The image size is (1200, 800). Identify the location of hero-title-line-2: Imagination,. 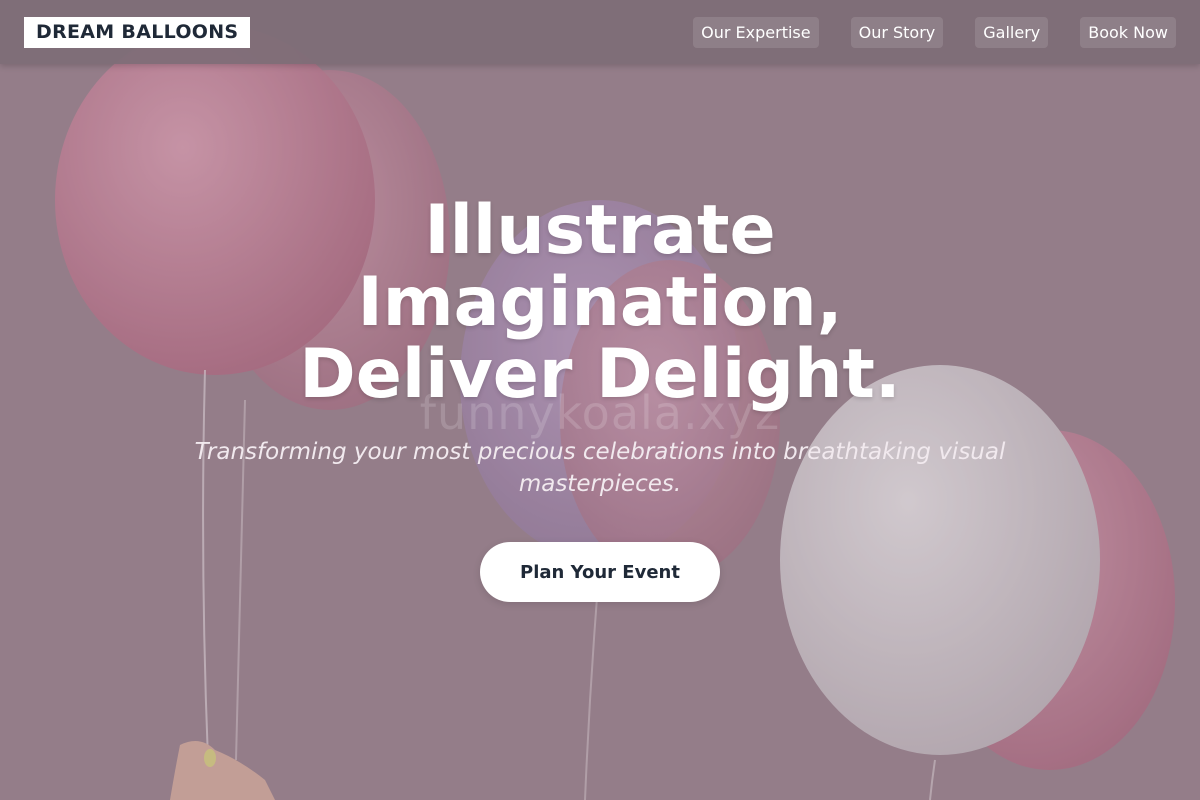
(600, 302).